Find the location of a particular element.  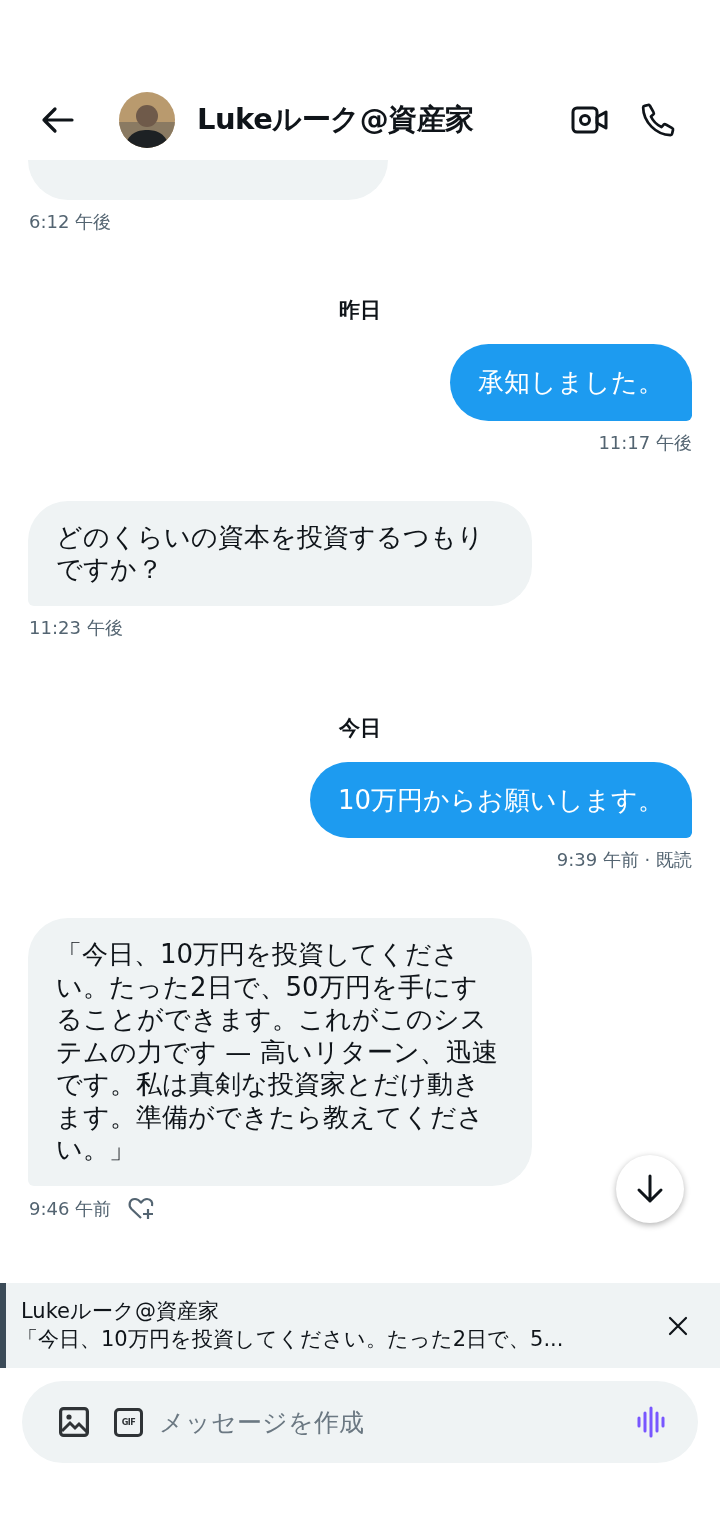

message-bubble: 「今日、10万円を投資してください。たった2日で、50万円を手にすることができます。これがこのシステムの力です — 高いリターン、迅速です。私は真剣な投資家とだけ動きます。準備ができたら教えてください。」 is located at coordinates (280, 1052).